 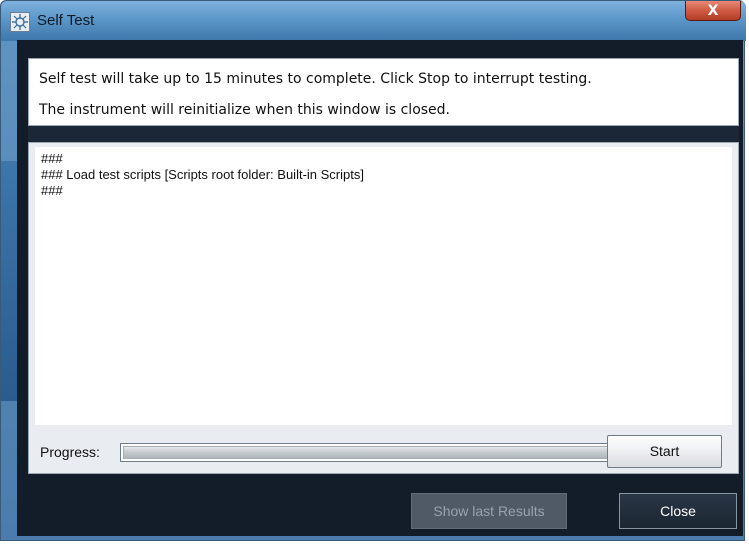 What do you see at coordinates (383, 134) in the screenshot?
I see `panel-separator` at bounding box center [383, 134].